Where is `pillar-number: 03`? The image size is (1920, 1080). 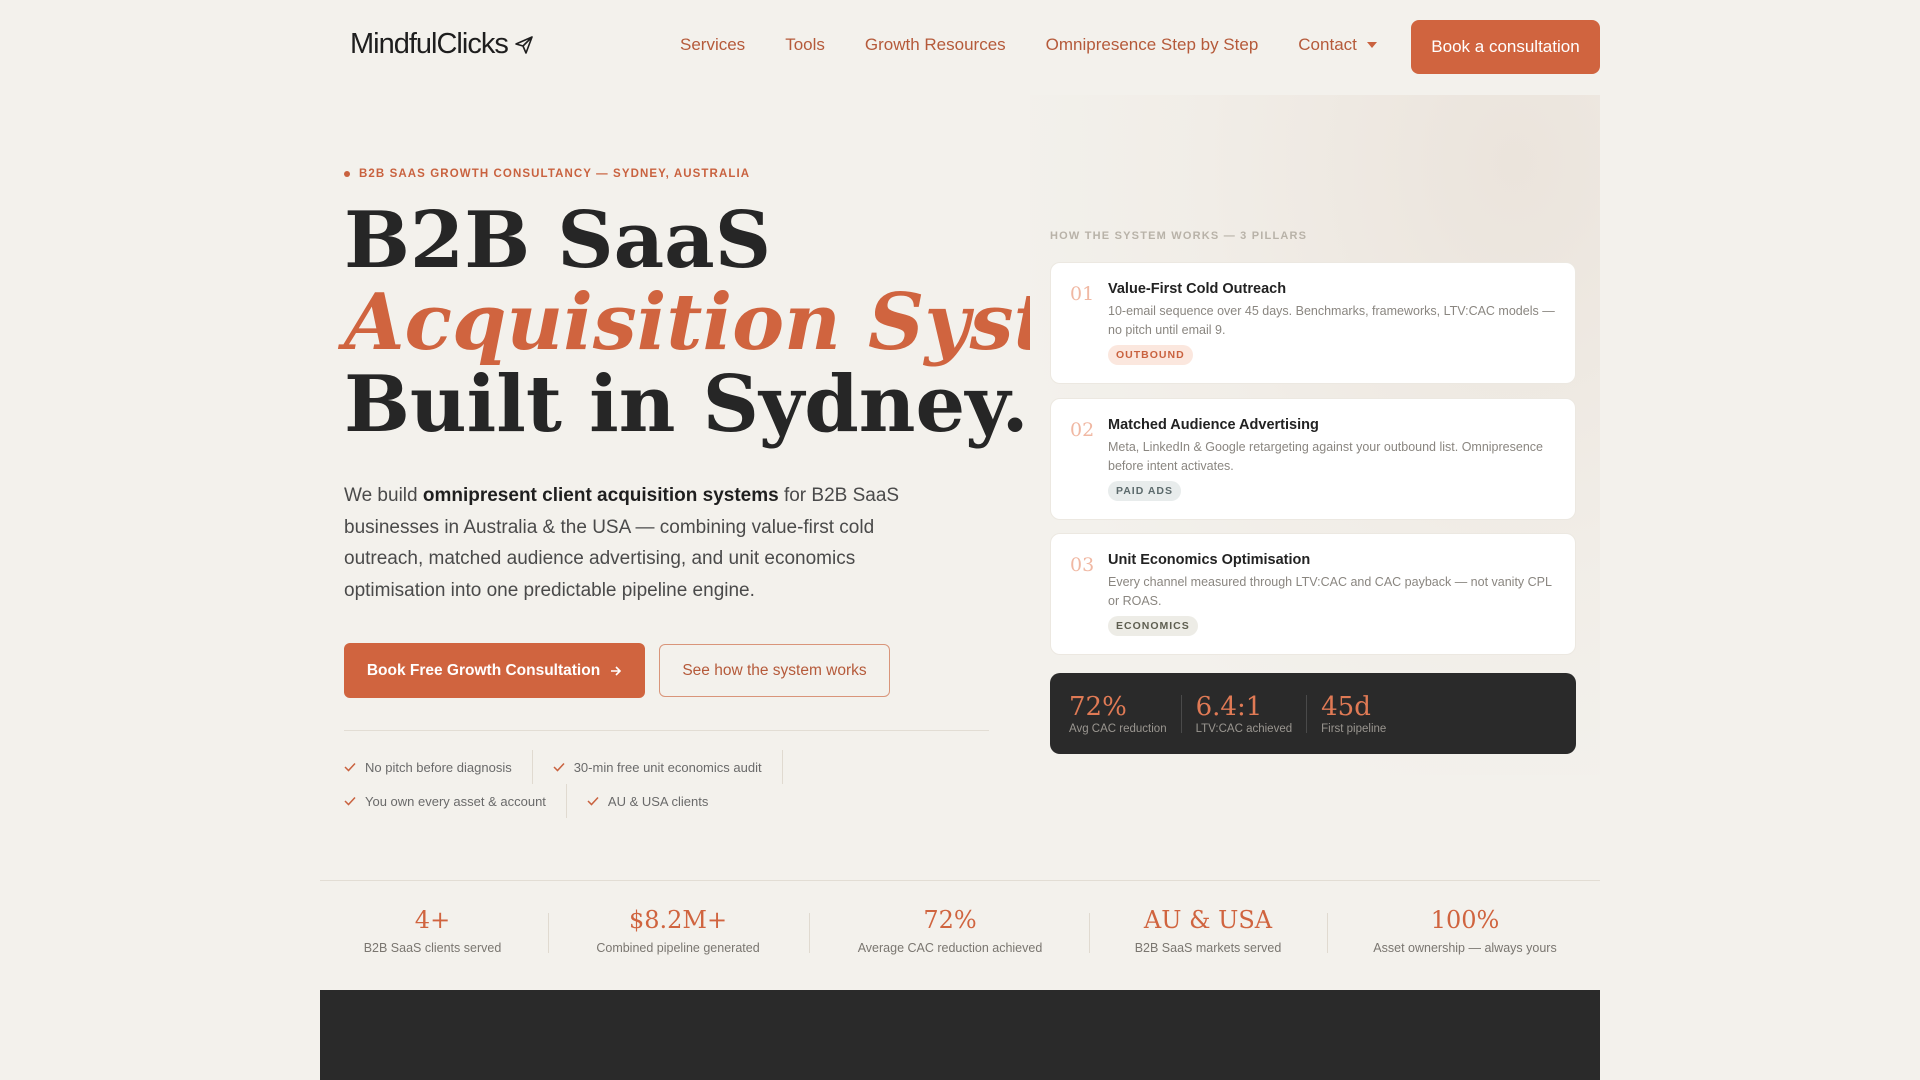
pillar-number: 03 is located at coordinates (1082, 565).